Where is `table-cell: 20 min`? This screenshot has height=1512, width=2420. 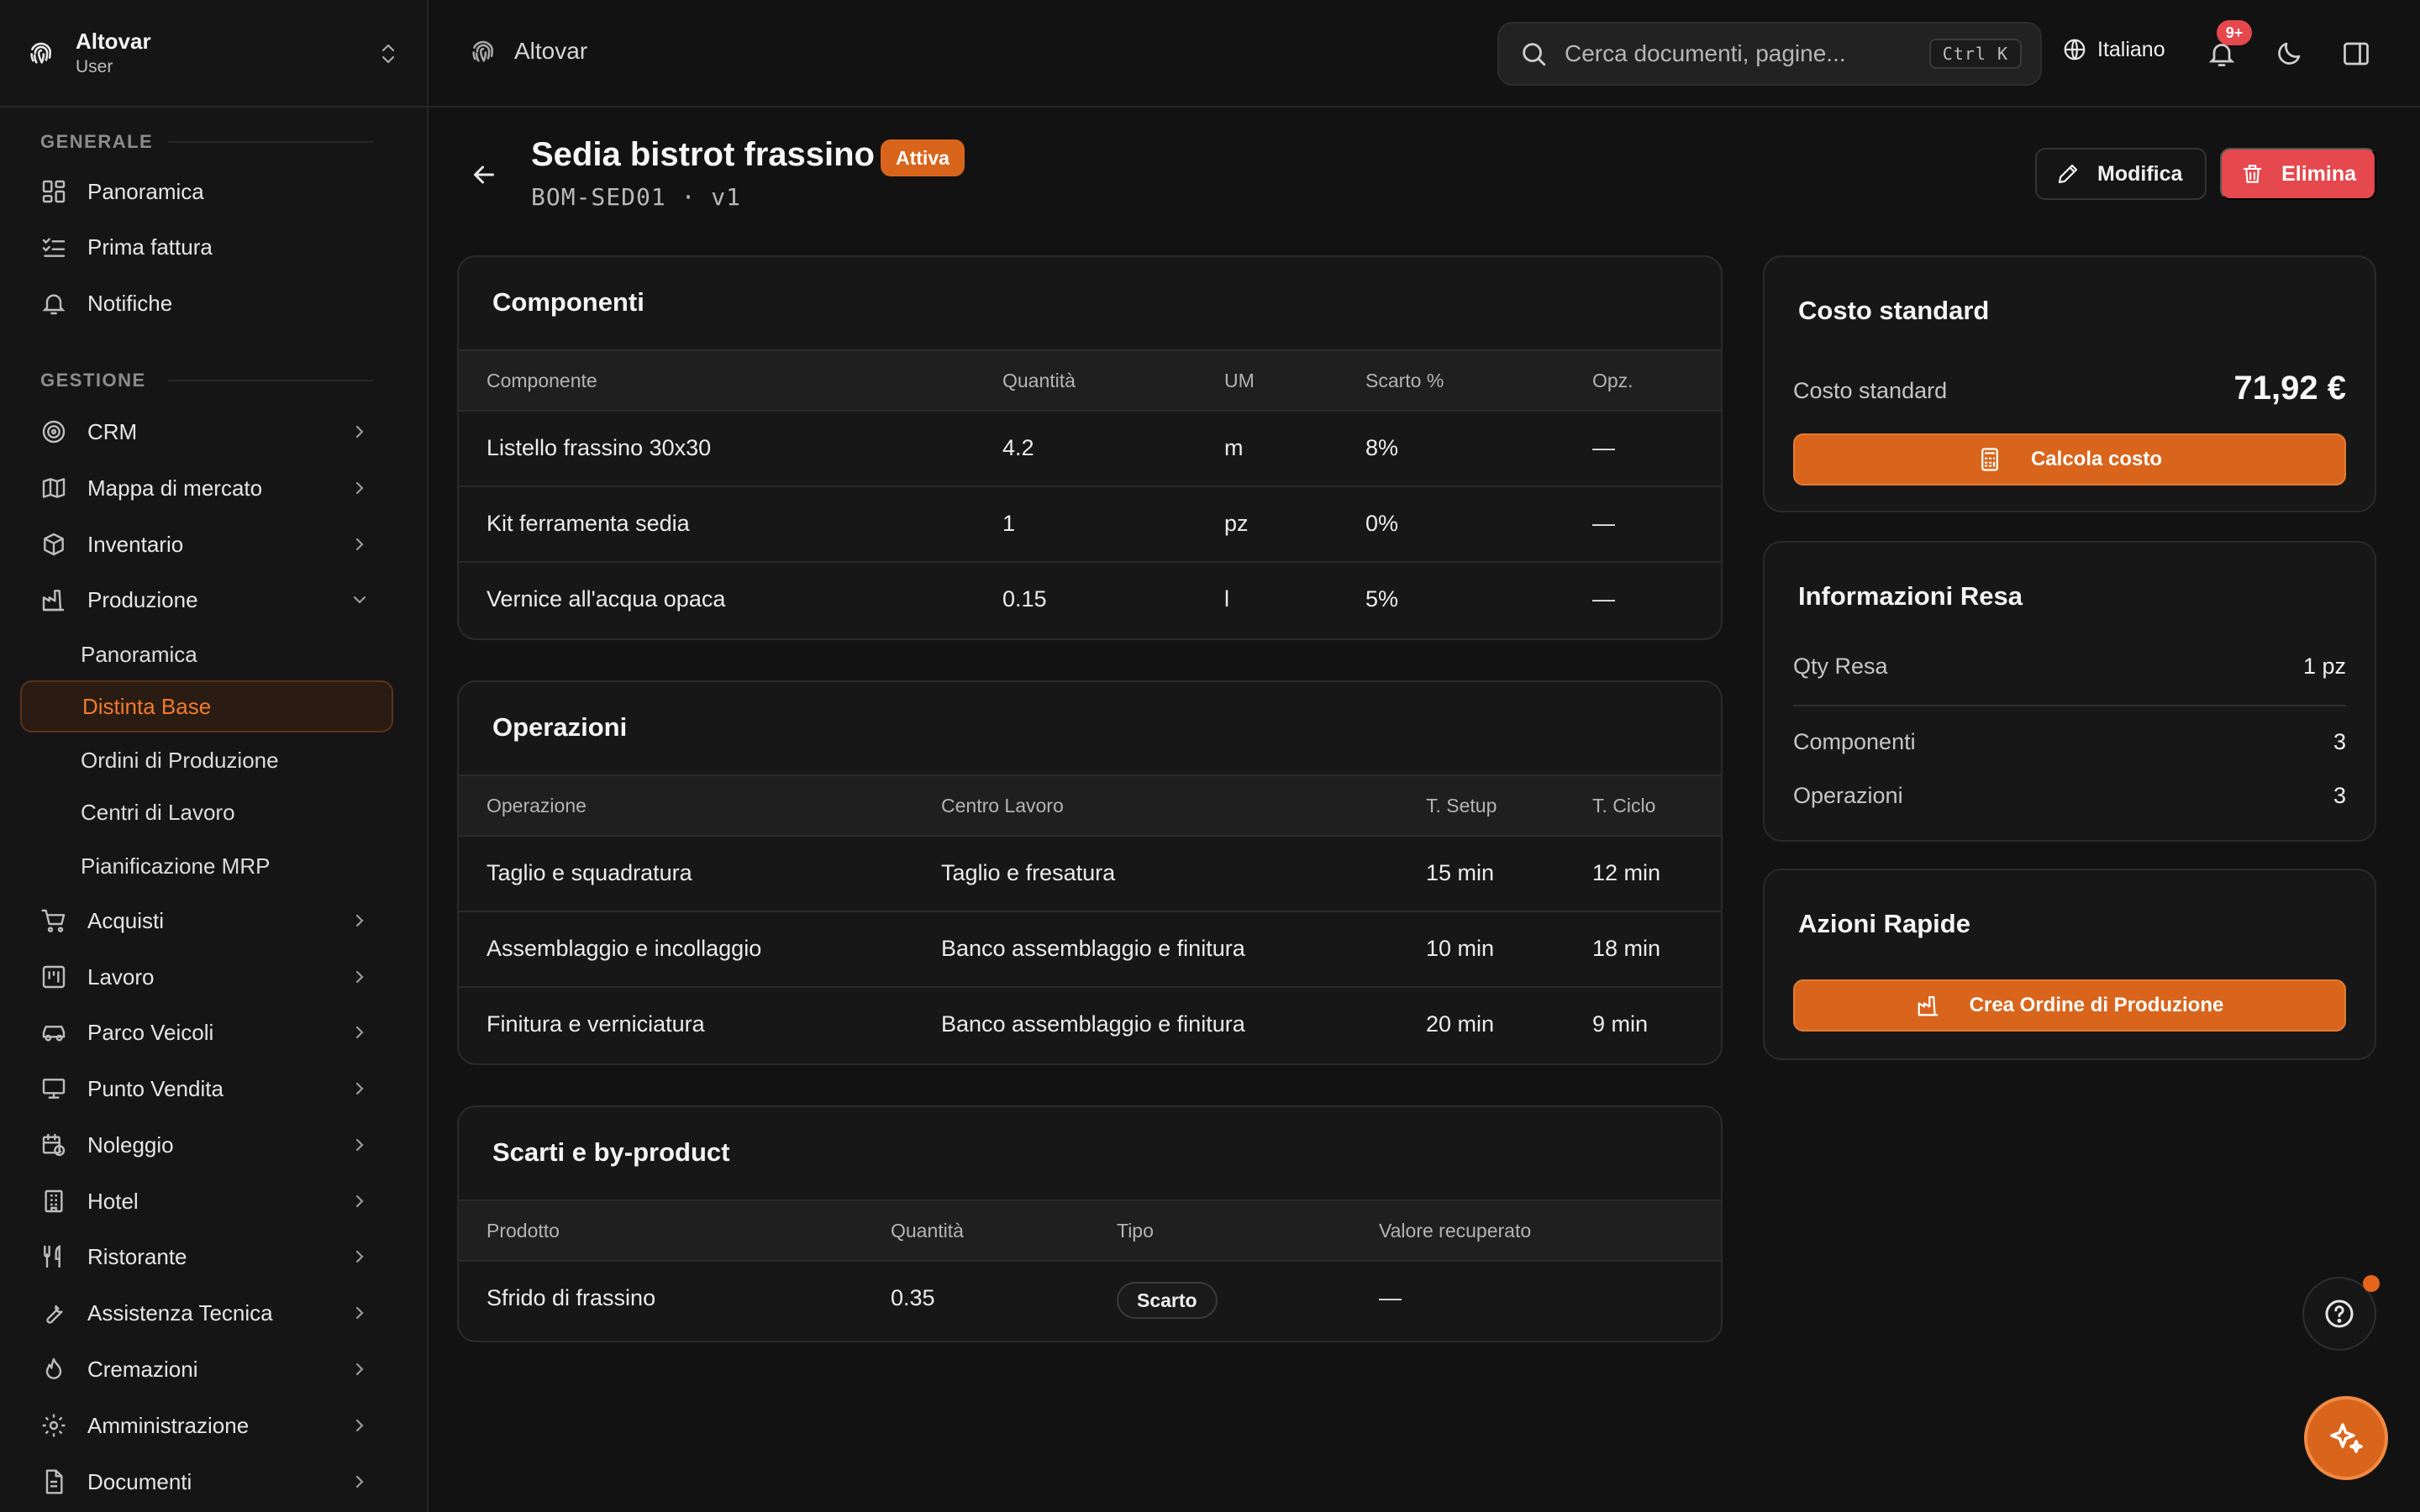
table-cell: 20 min is located at coordinates (1460, 1024).